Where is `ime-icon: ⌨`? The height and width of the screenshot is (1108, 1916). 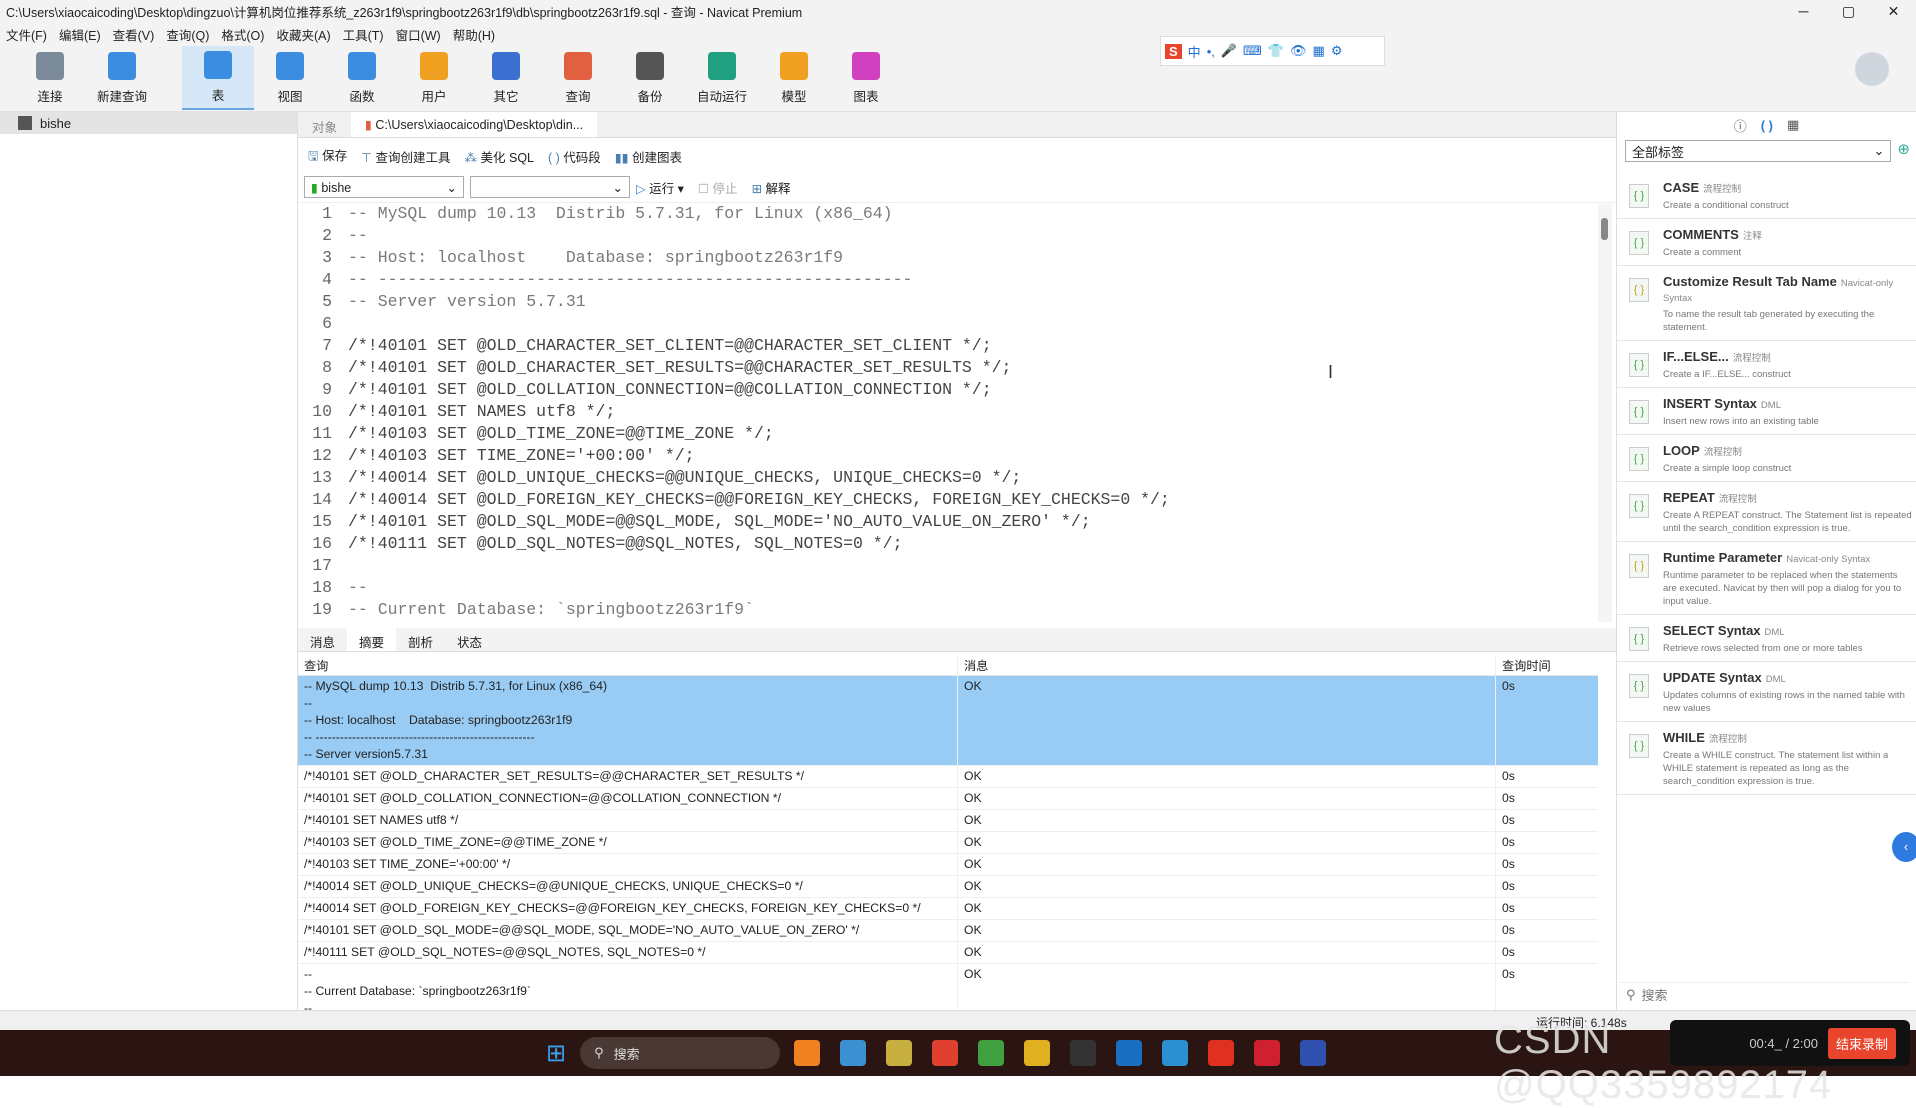
ime-icon: ⌨ is located at coordinates (1252, 51).